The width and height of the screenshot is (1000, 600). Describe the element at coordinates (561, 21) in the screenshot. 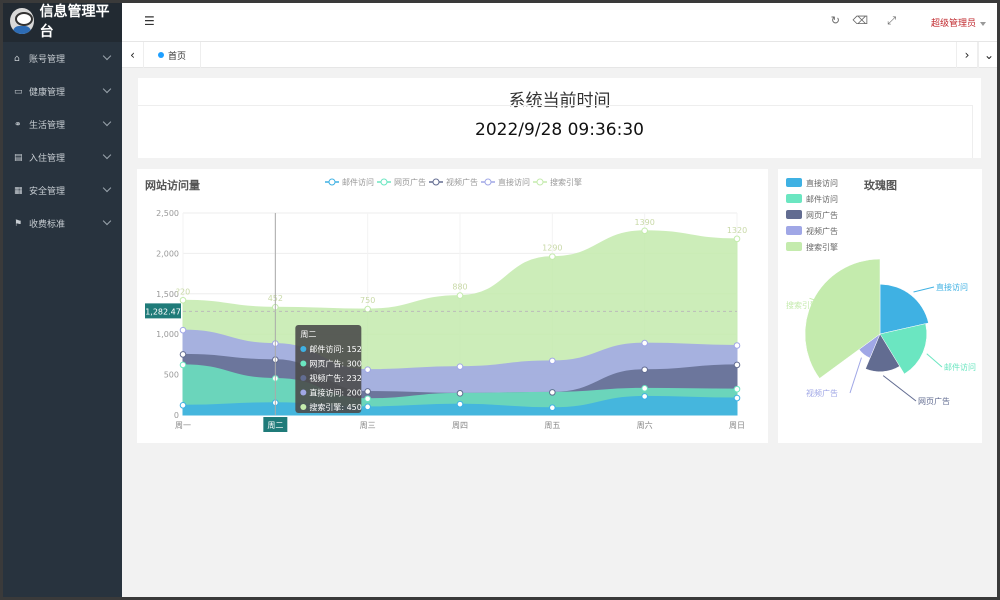

I see `top-header: ☰ ↻ ⌫ ⤢ 超级管理员` at that location.